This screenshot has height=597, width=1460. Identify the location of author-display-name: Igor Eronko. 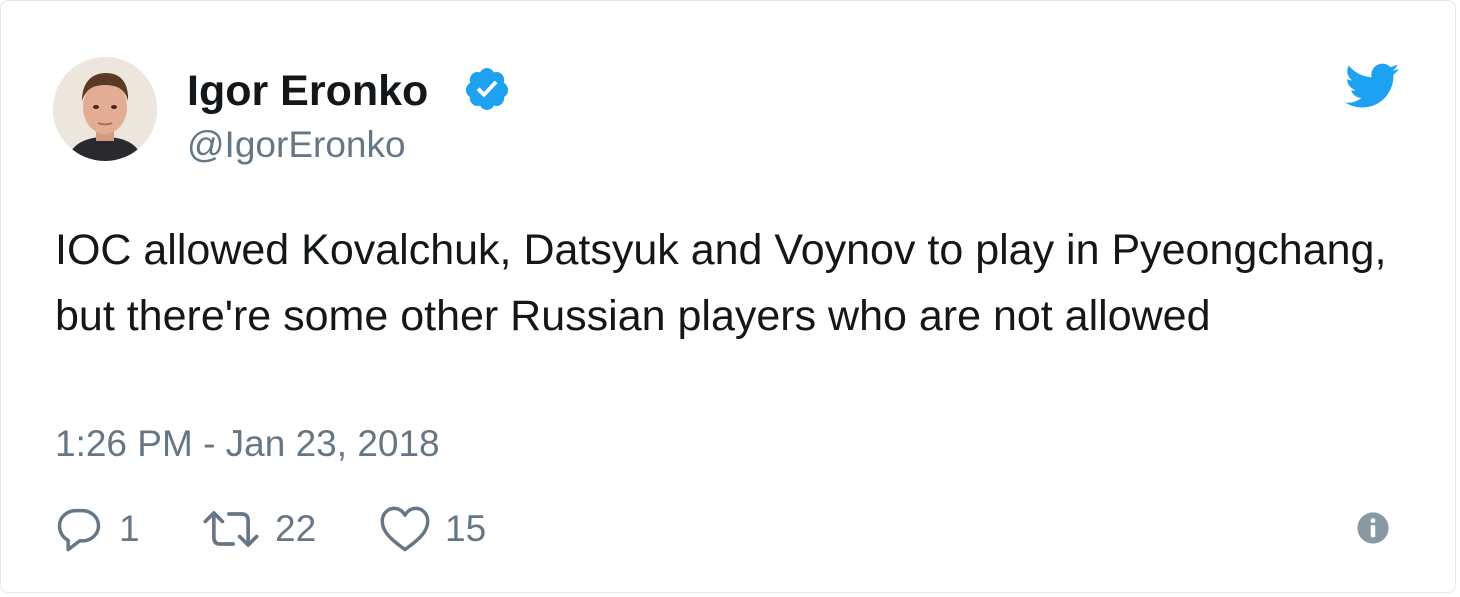
(307, 91).